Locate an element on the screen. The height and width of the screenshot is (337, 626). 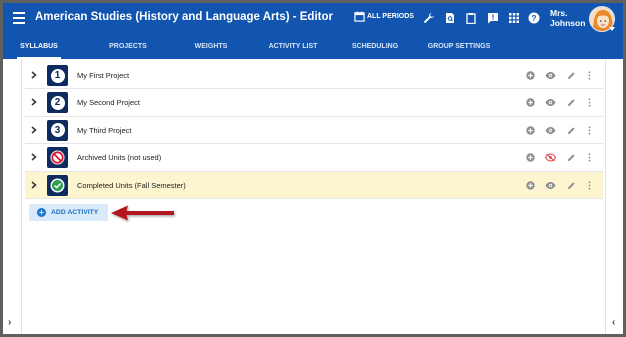
unit-title: My Third Project is located at coordinates (104, 130).